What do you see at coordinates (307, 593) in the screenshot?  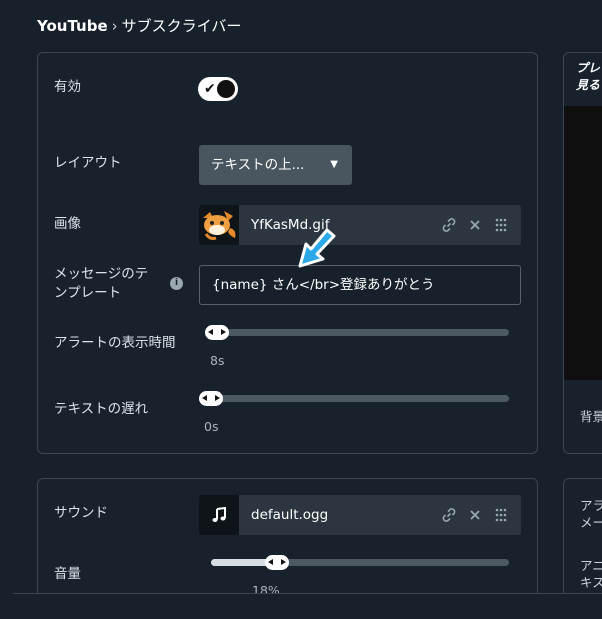 I see `bottom-divider` at bounding box center [307, 593].